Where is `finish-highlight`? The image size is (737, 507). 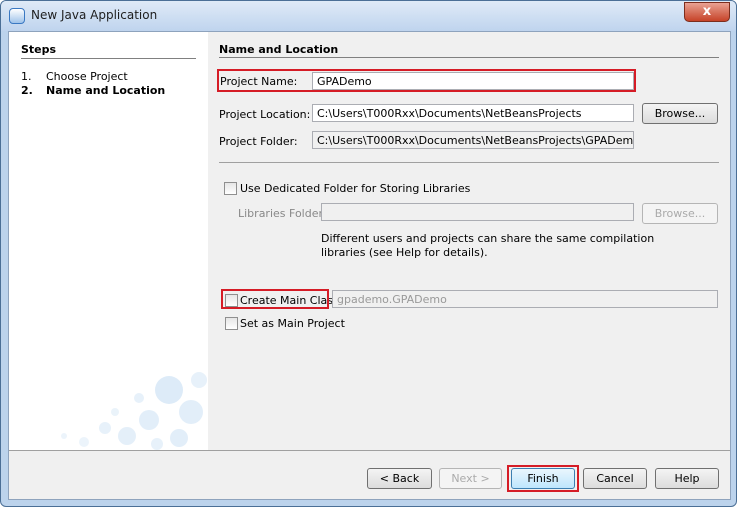 finish-highlight is located at coordinates (543, 478).